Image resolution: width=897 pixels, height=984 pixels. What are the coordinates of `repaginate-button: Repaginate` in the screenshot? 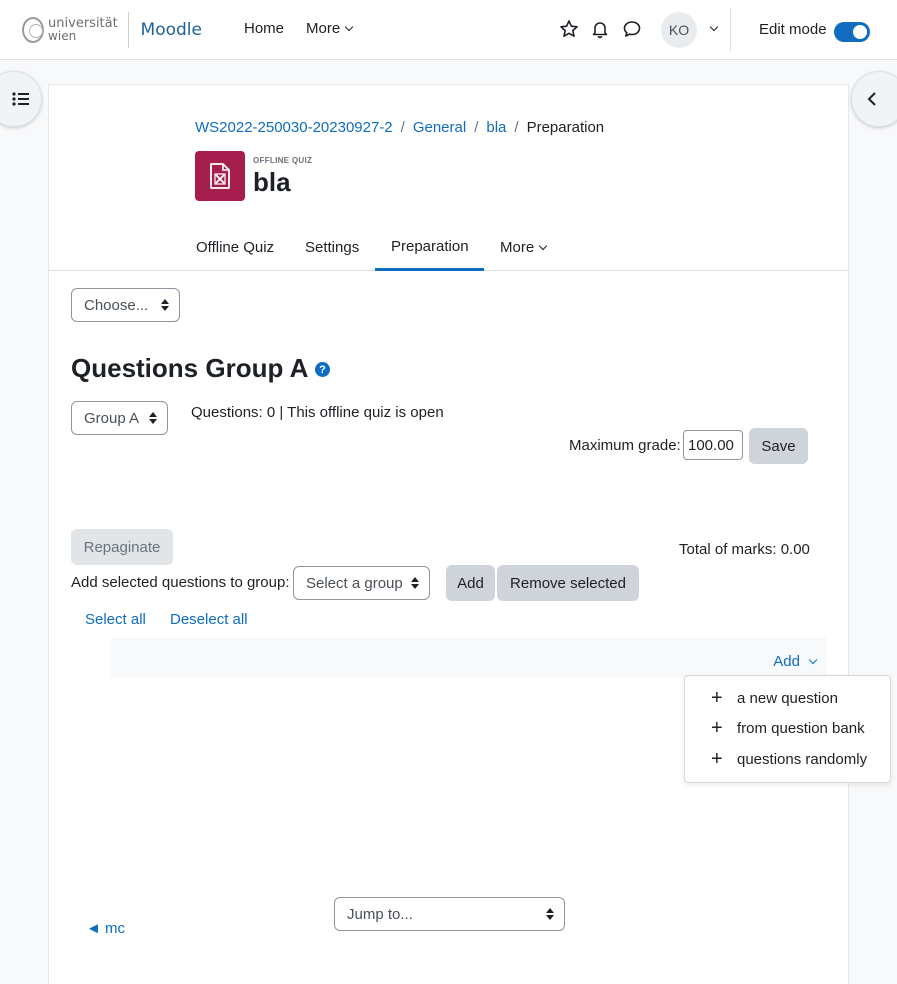 It's located at (122, 547).